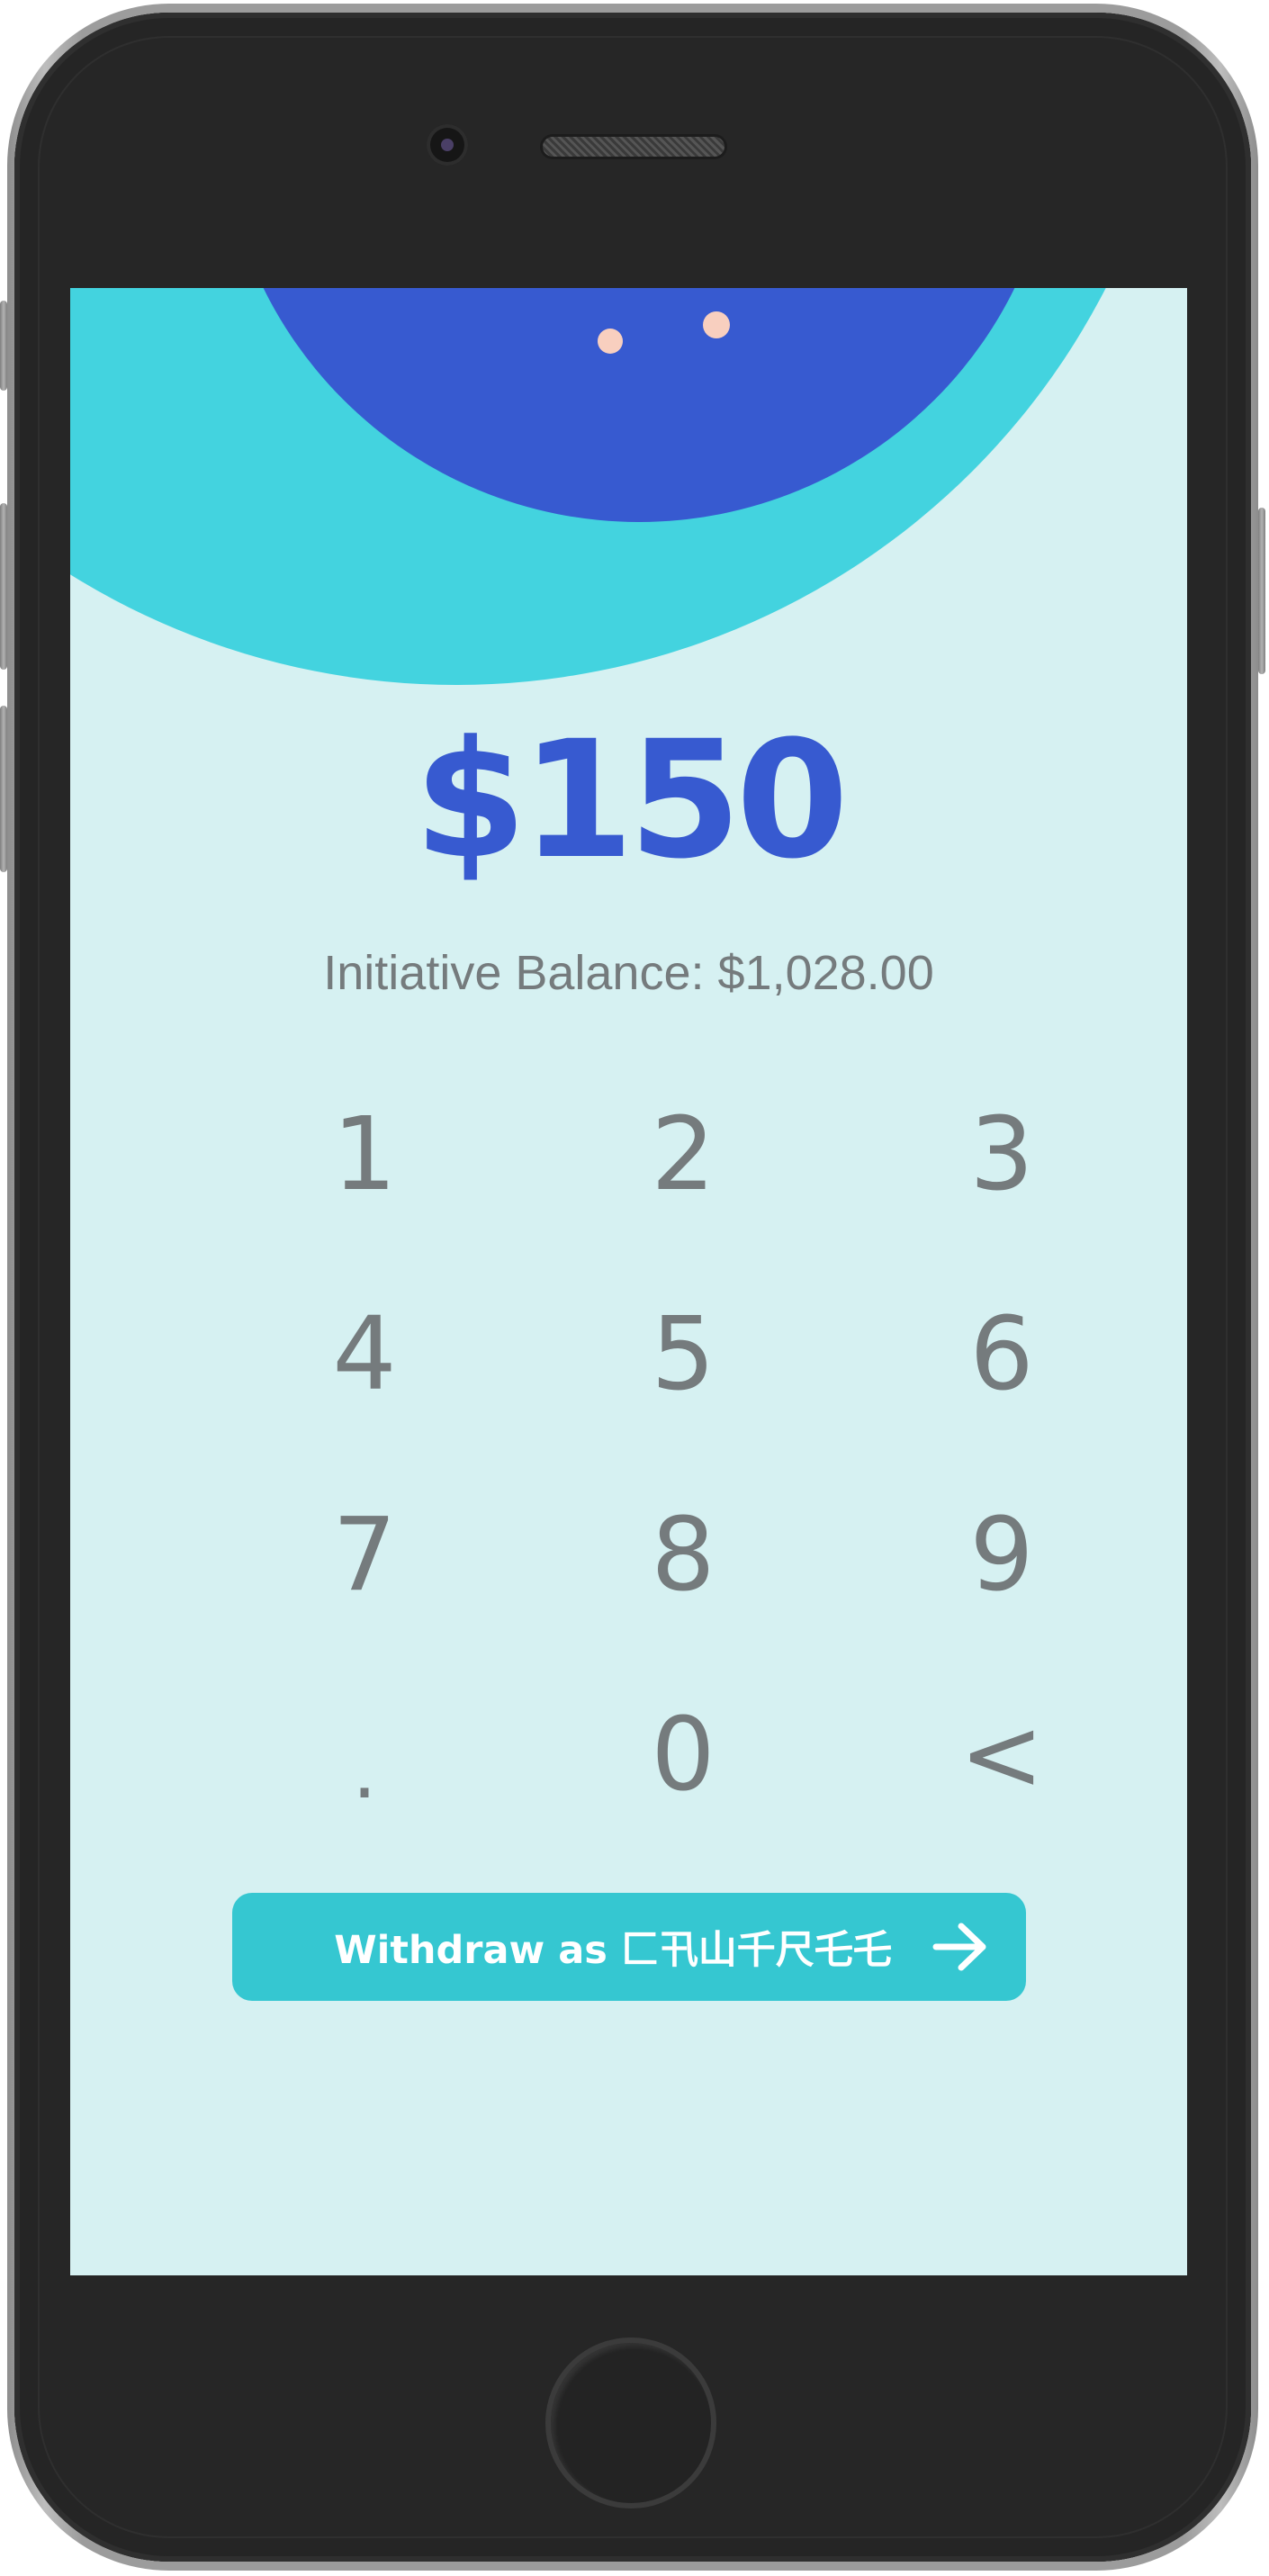 The height and width of the screenshot is (2576, 1269). What do you see at coordinates (364, 1155) in the screenshot?
I see `keypad-key-label: 1` at bounding box center [364, 1155].